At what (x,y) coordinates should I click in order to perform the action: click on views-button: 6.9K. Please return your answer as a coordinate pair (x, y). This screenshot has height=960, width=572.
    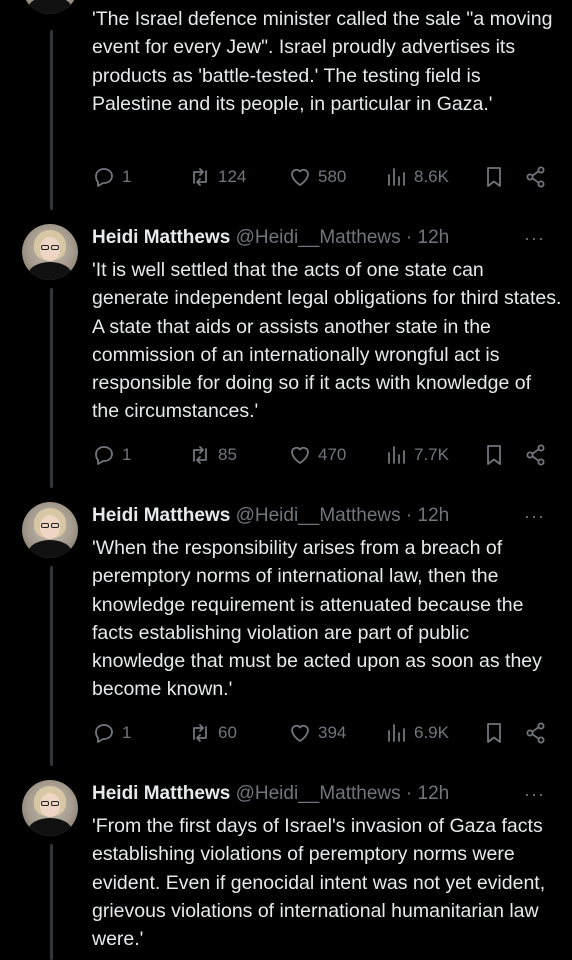
    Looking at the image, I should click on (416, 733).